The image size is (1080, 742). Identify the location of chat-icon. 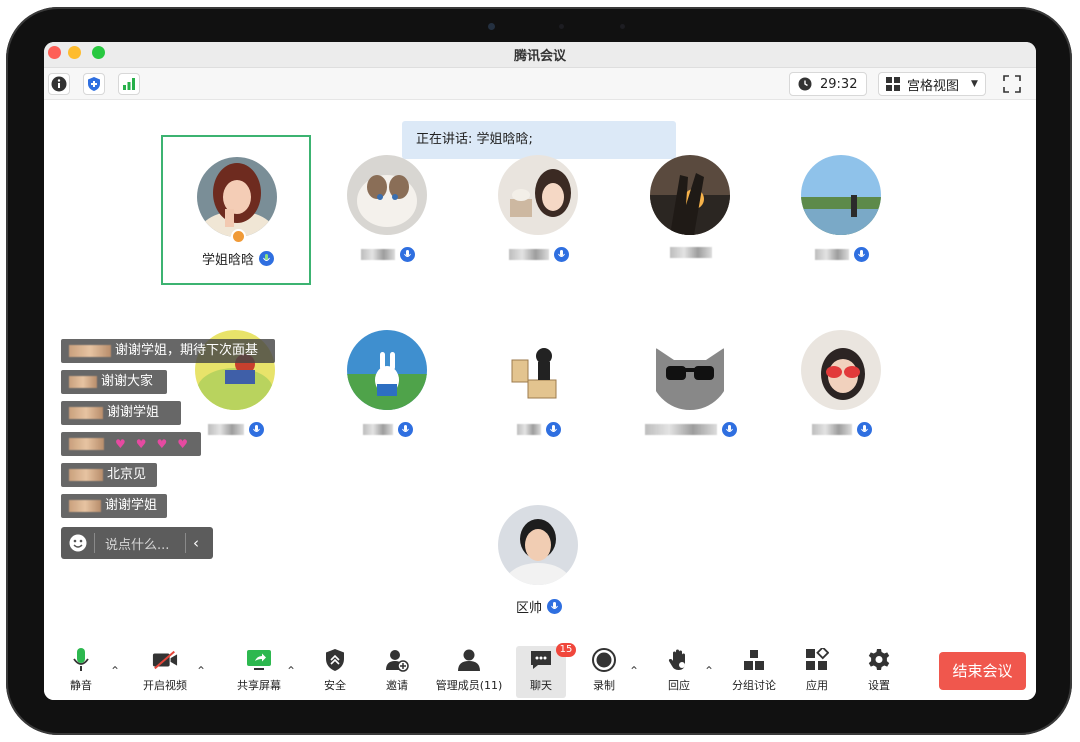
(541, 660).